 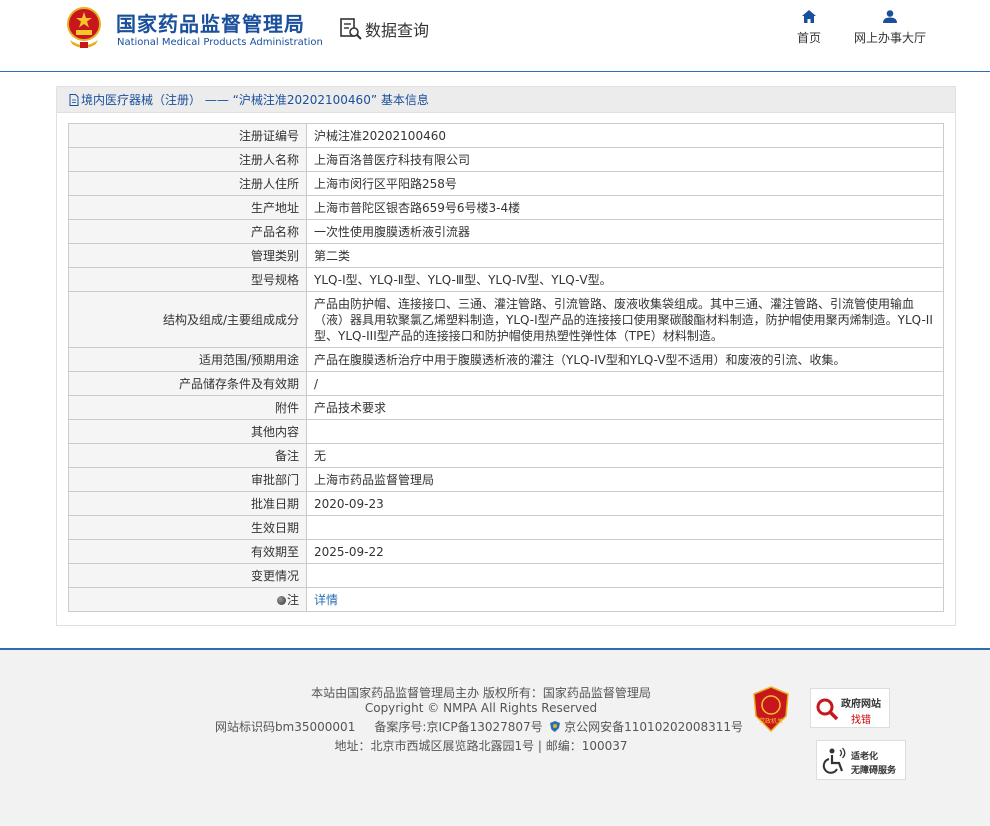 I want to click on elderly-friendly-label: 适老化, so click(x=865, y=757).